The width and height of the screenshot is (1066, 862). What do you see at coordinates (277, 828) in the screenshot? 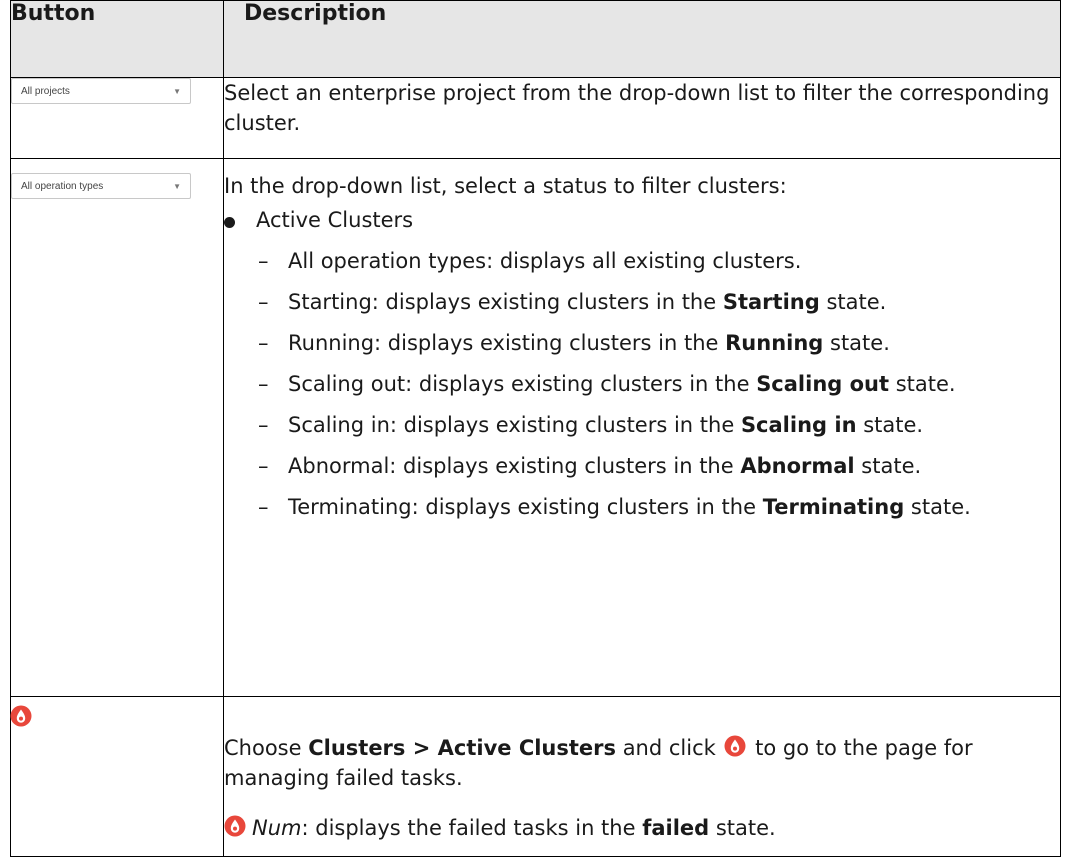
I see `num-variable: Num` at bounding box center [277, 828].